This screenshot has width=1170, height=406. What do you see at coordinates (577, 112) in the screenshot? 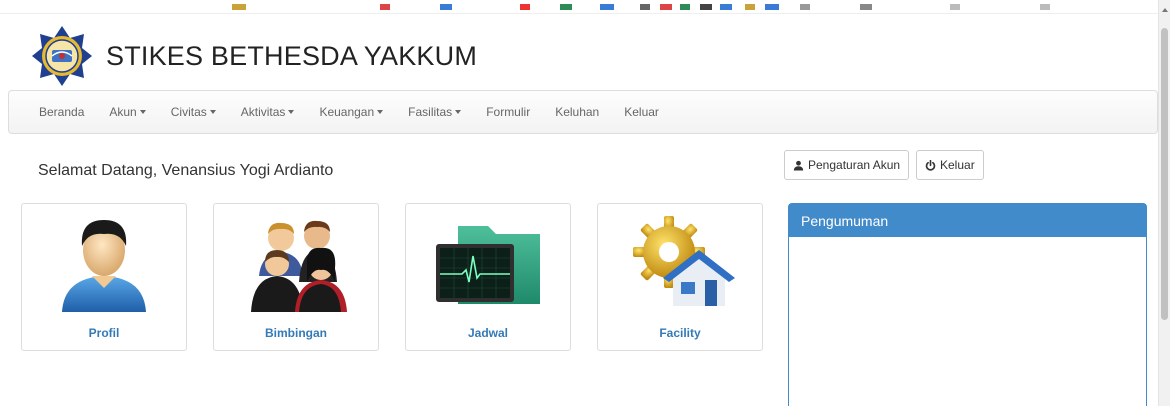
I see `nav-item-keluhan: Keluhan` at bounding box center [577, 112].